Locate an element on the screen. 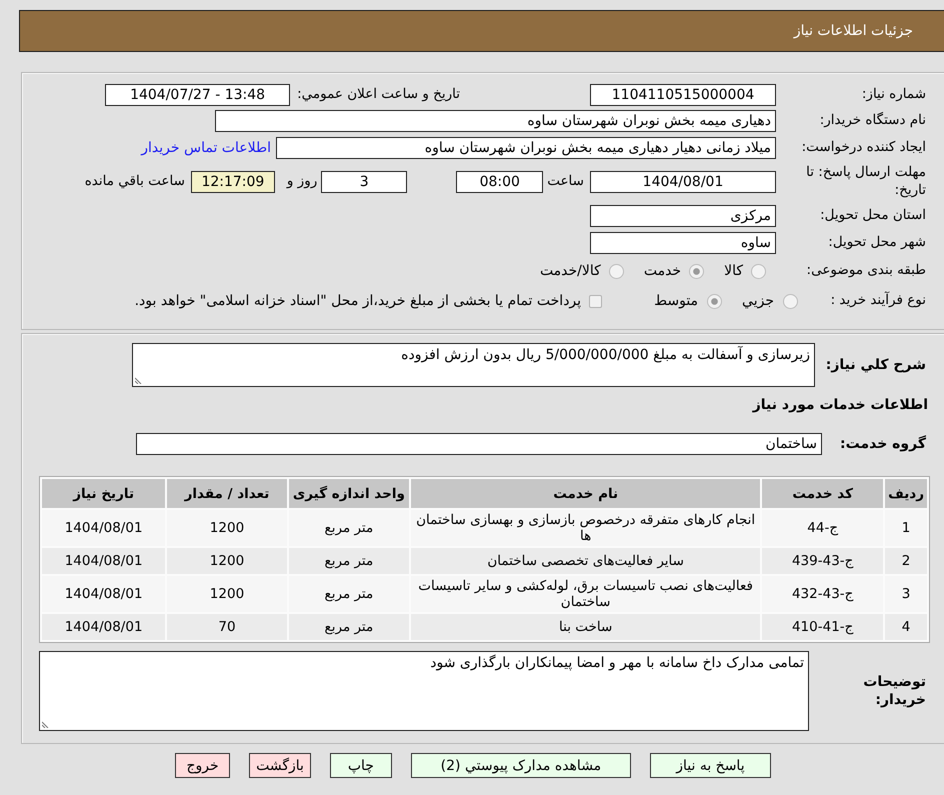 The width and height of the screenshot is (944, 795). days-left-field: 3 is located at coordinates (364, 182).